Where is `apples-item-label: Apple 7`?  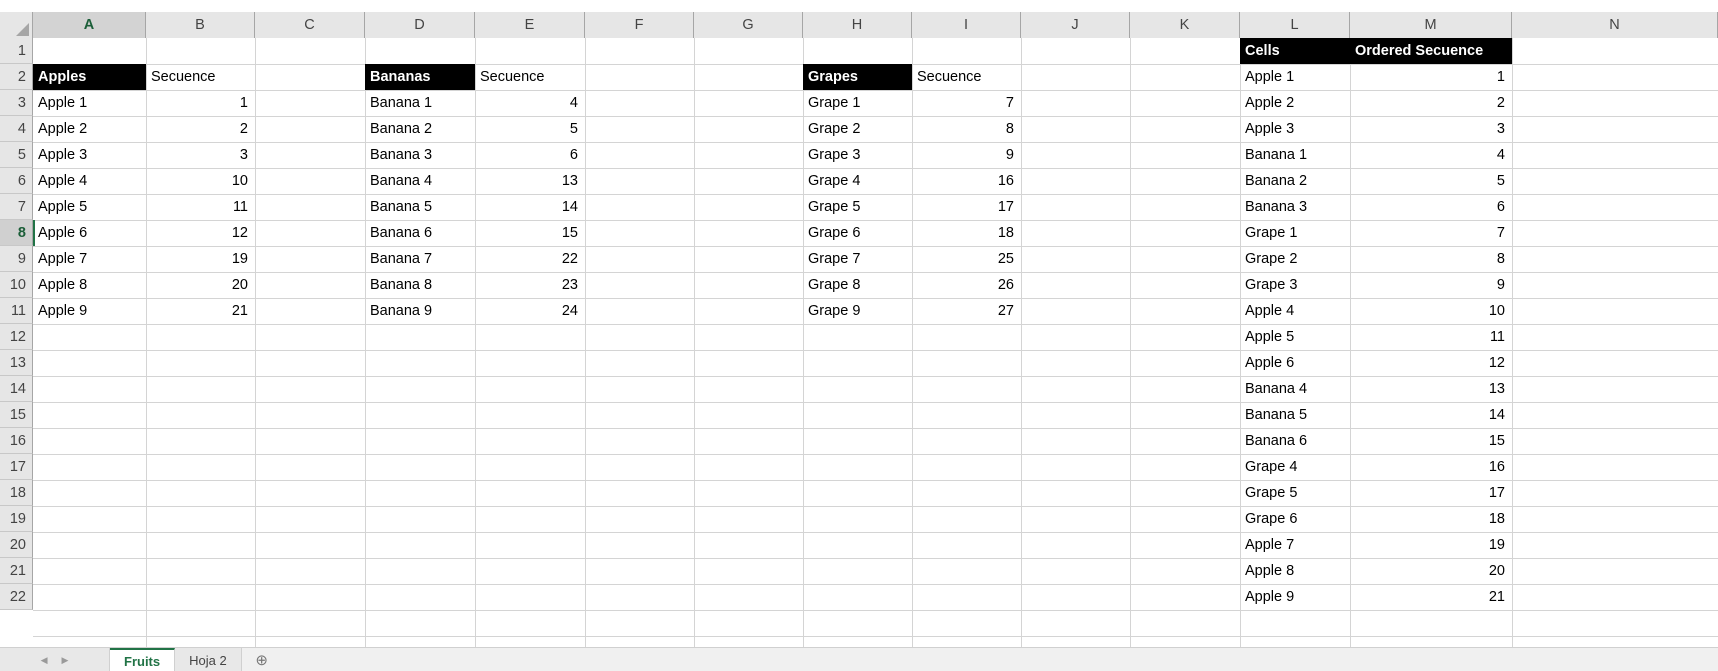 apples-item-label: Apple 7 is located at coordinates (89, 259).